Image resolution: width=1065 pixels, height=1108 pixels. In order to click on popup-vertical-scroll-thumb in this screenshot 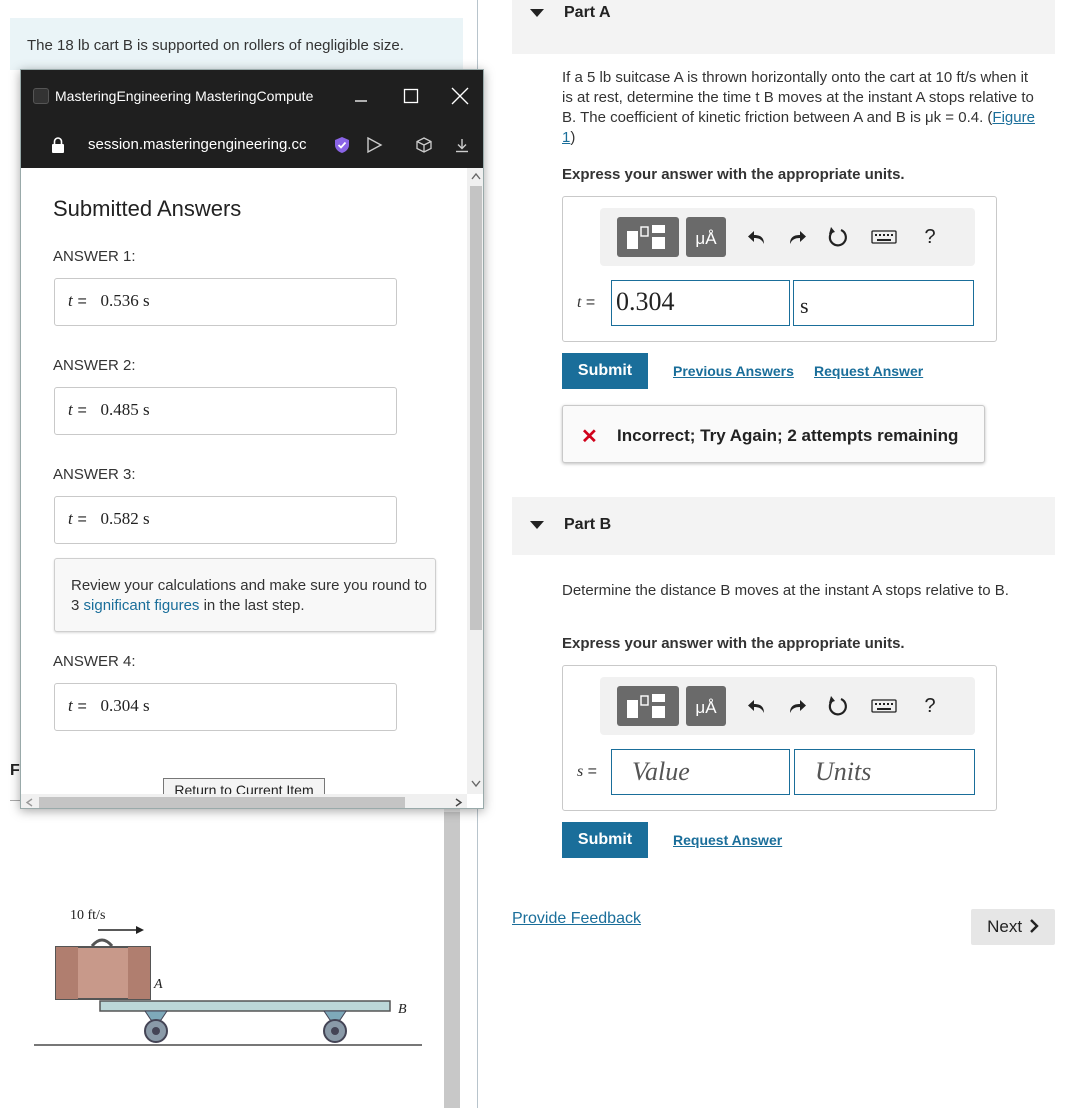, I will do `click(476, 408)`.